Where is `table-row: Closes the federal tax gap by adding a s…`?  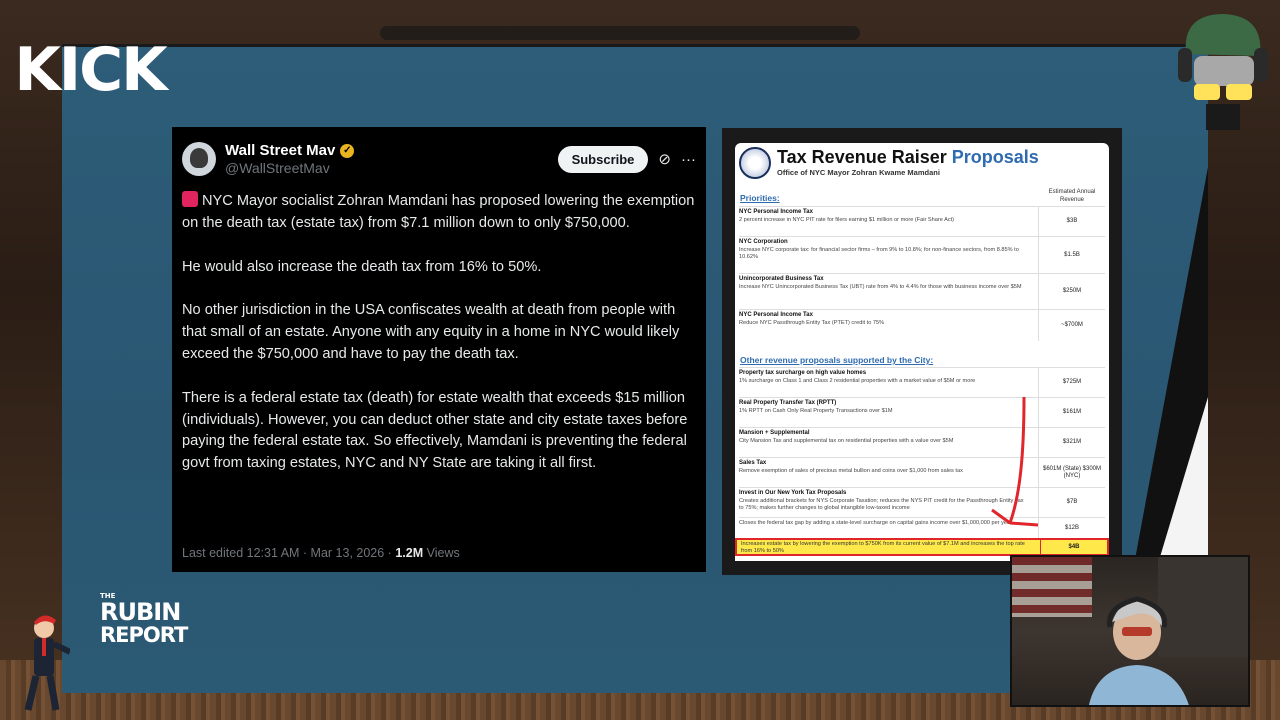 table-row: Closes the federal tax gap by adding a s… is located at coordinates (922, 527).